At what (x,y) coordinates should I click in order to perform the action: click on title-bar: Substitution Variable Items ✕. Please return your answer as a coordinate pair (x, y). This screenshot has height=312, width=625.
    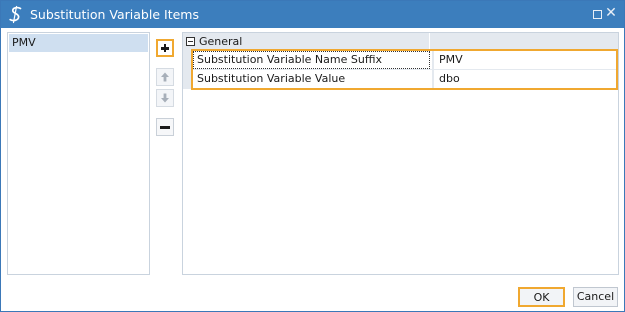
    Looking at the image, I should click on (312, 14).